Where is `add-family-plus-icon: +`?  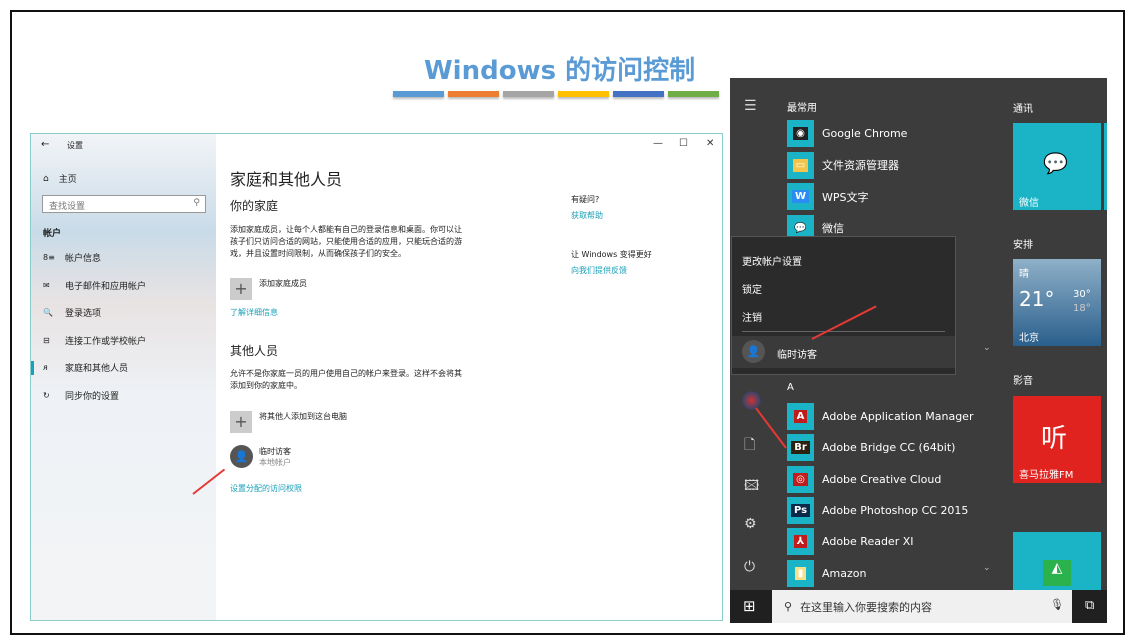 add-family-plus-icon: + is located at coordinates (241, 289).